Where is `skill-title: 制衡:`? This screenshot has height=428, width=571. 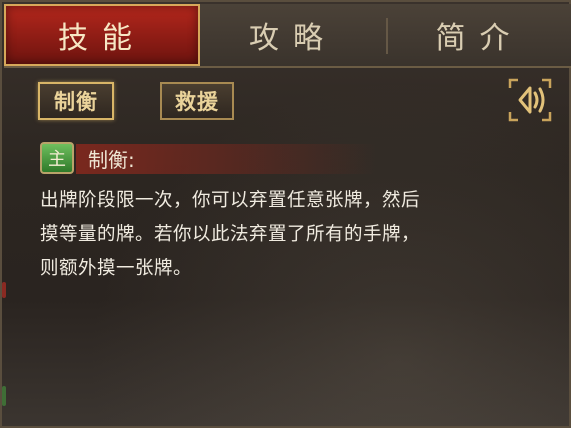 skill-title: 制衡: is located at coordinates (111, 160).